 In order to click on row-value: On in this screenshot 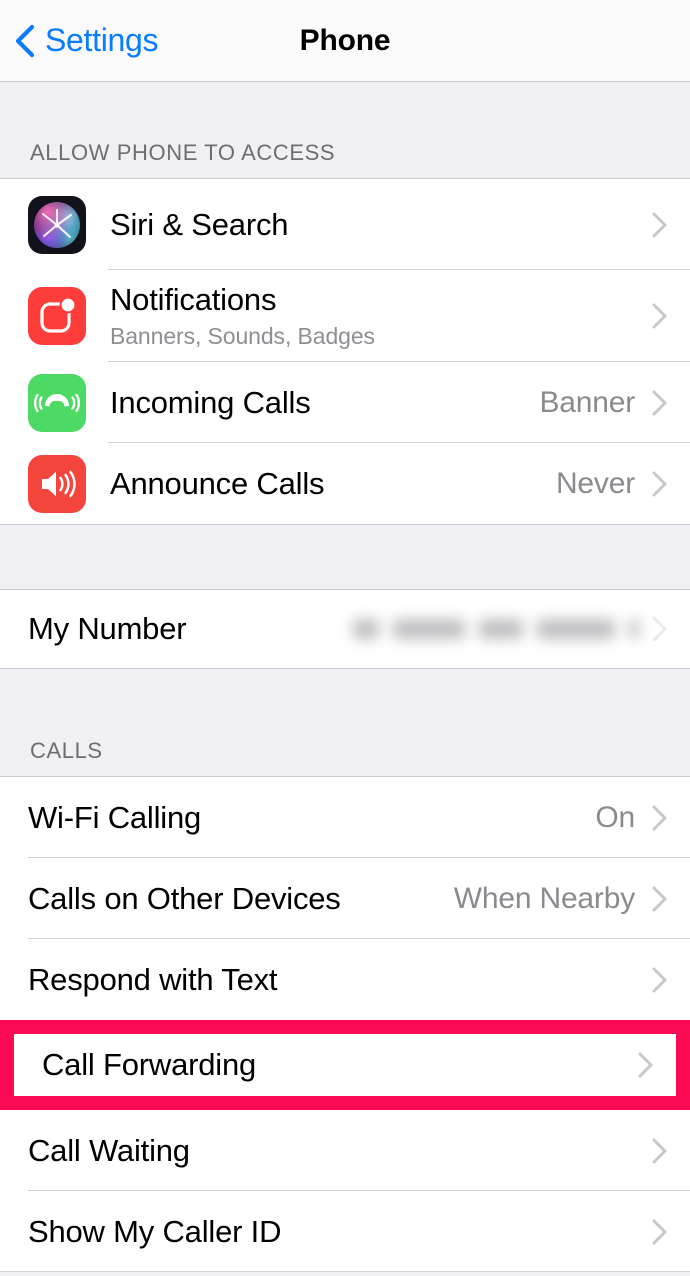, I will do `click(615, 817)`.